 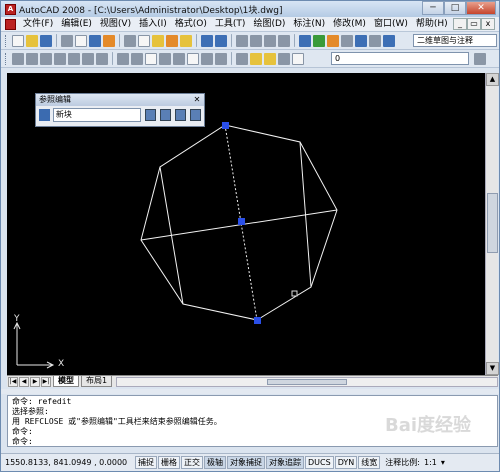 I want to click on properties-icon, so click(x=305, y=40).